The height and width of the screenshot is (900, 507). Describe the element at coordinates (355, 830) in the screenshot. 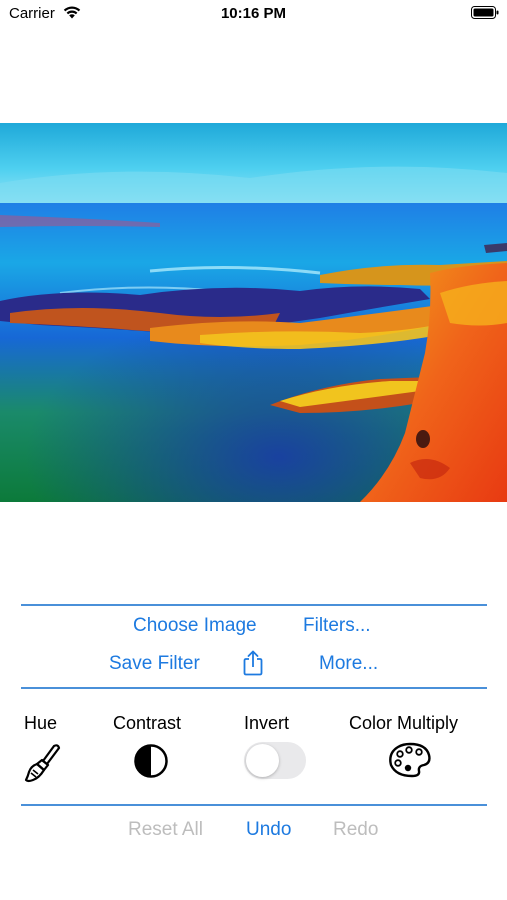

I see `redo-button: Redo` at that location.